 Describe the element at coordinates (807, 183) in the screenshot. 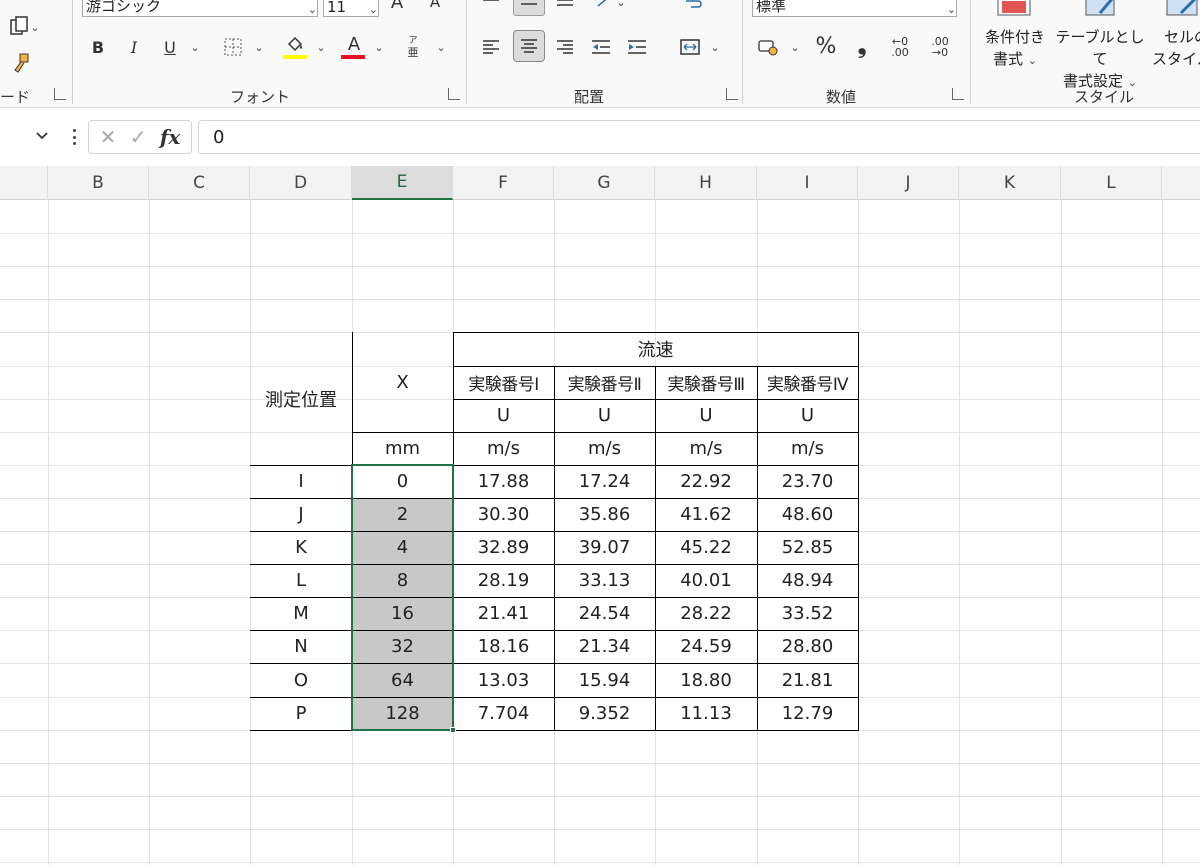

I see `column-header-i: I` at that location.